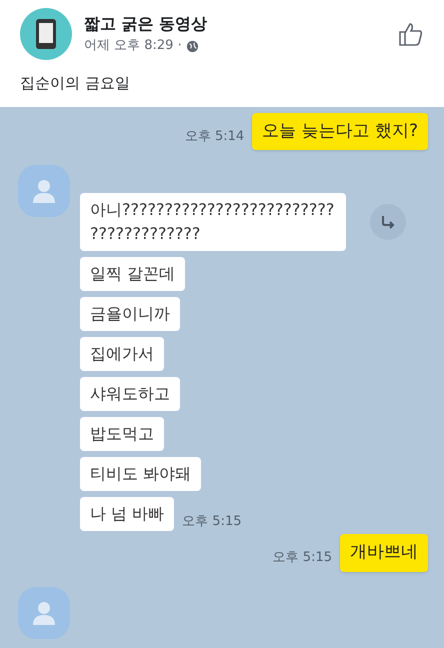 The image size is (444, 648). What do you see at coordinates (214, 137) in the screenshot?
I see `message-time: 오후 5:14` at bounding box center [214, 137].